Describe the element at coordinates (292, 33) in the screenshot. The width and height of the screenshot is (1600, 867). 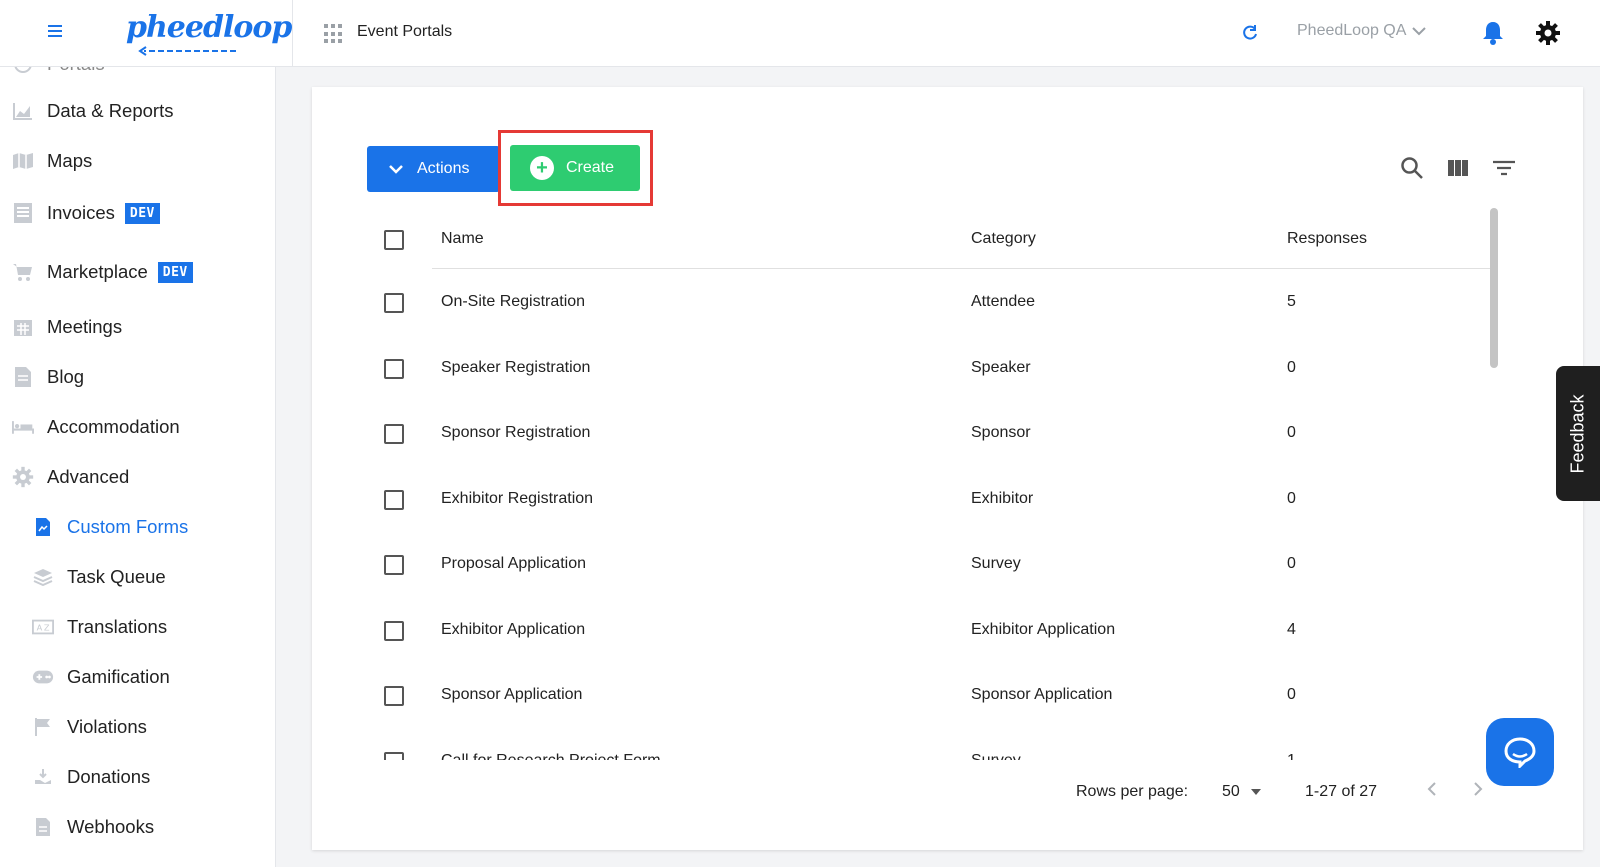
I see `top-divider` at that location.